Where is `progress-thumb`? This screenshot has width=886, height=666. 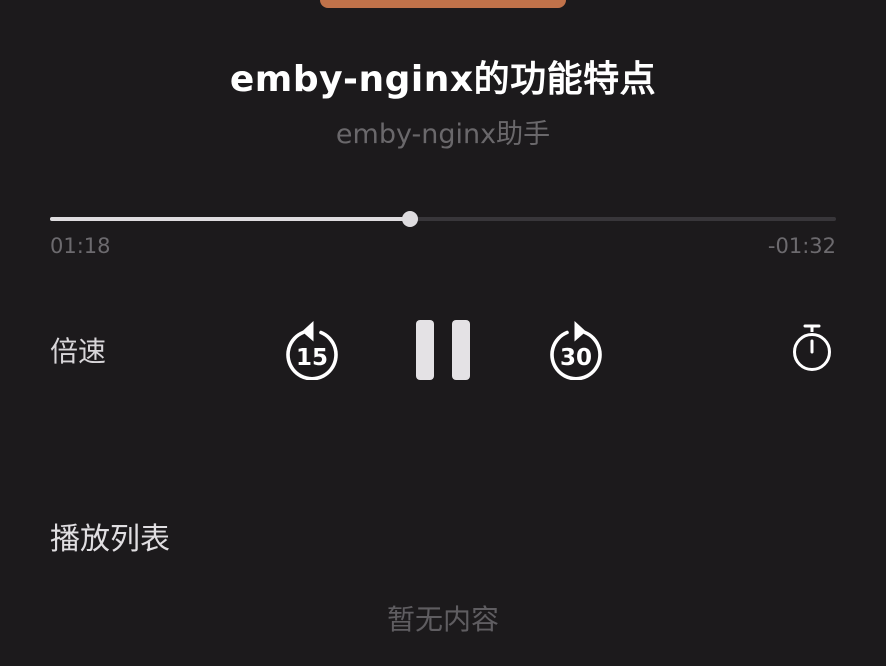
progress-thumb is located at coordinates (409, 219).